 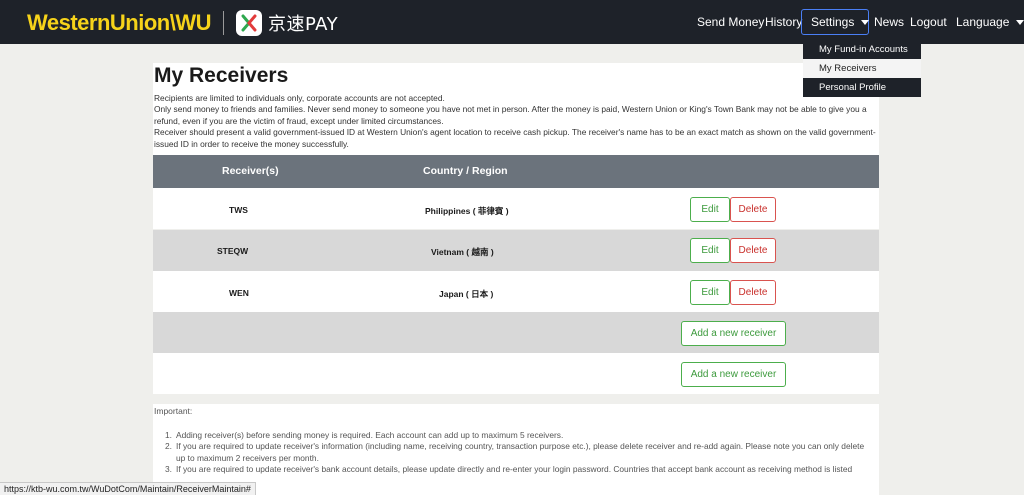 What do you see at coordinates (467, 211) in the screenshot?
I see `receiver-country: Philippines ( 菲律賓 )` at bounding box center [467, 211].